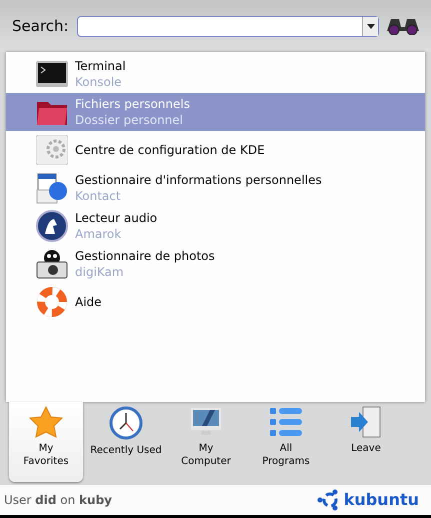 The width and height of the screenshot is (431, 518). Describe the element at coordinates (206, 455) in the screenshot. I see `tab-label: My Computer` at that location.